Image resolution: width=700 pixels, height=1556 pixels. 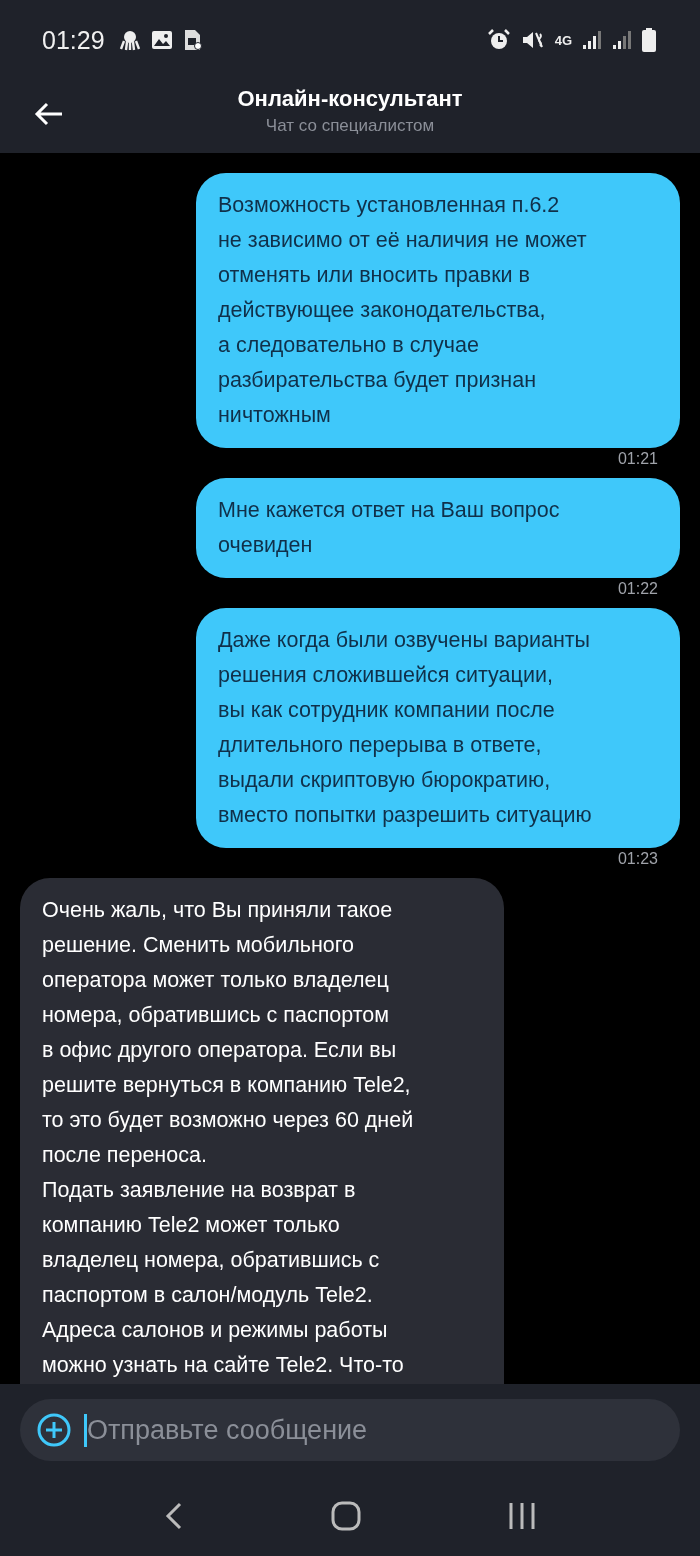 I want to click on alarm-icon, so click(x=498, y=40).